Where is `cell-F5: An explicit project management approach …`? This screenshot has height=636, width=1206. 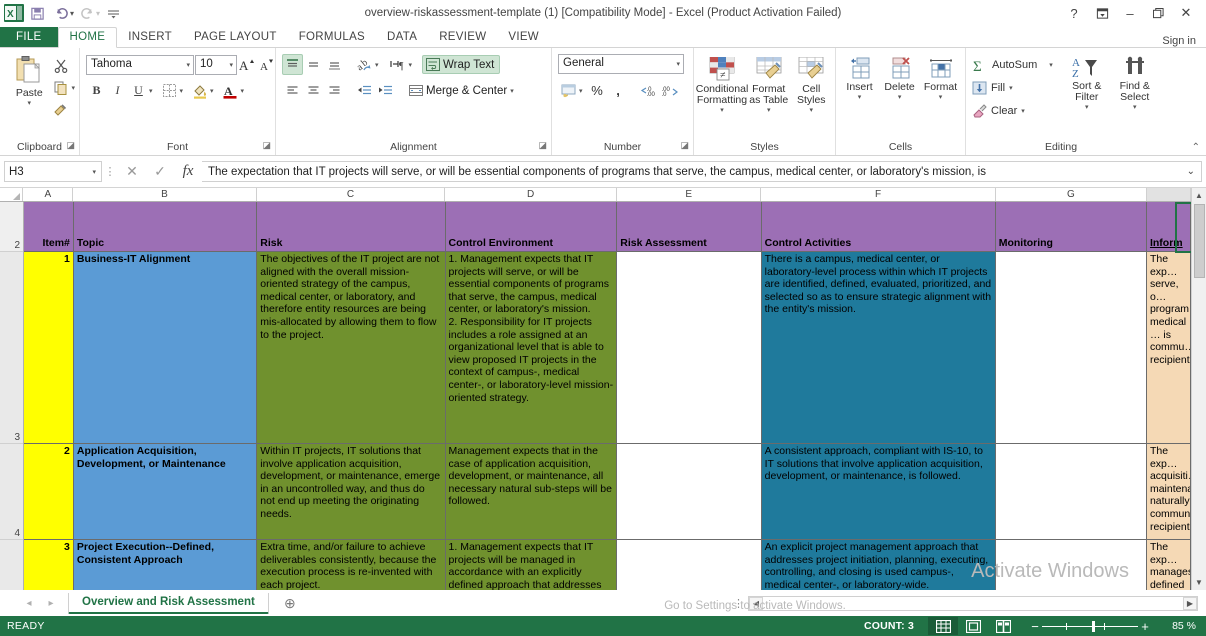
cell-F5: An explicit project management approach … is located at coordinates (878, 565).